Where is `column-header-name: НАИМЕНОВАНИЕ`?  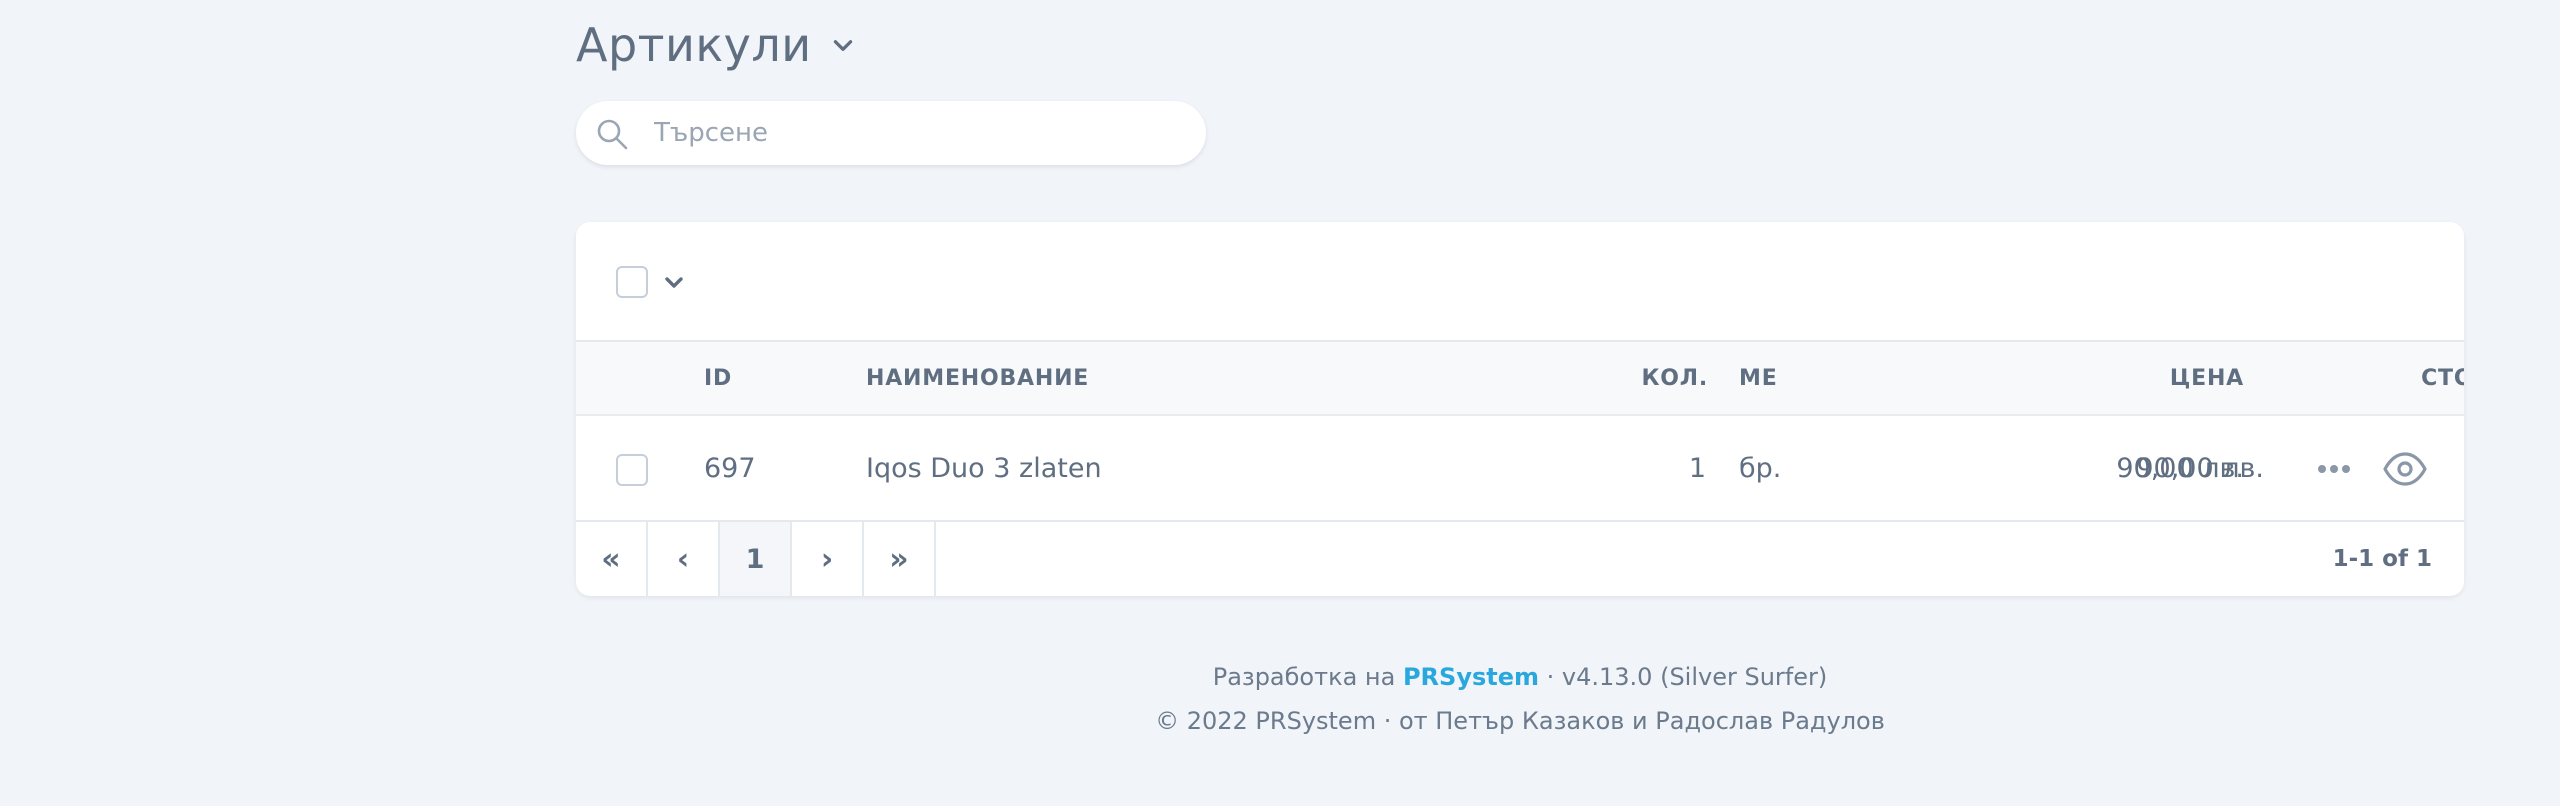 column-header-name: НАИМЕНОВАНИЕ is located at coordinates (977, 379).